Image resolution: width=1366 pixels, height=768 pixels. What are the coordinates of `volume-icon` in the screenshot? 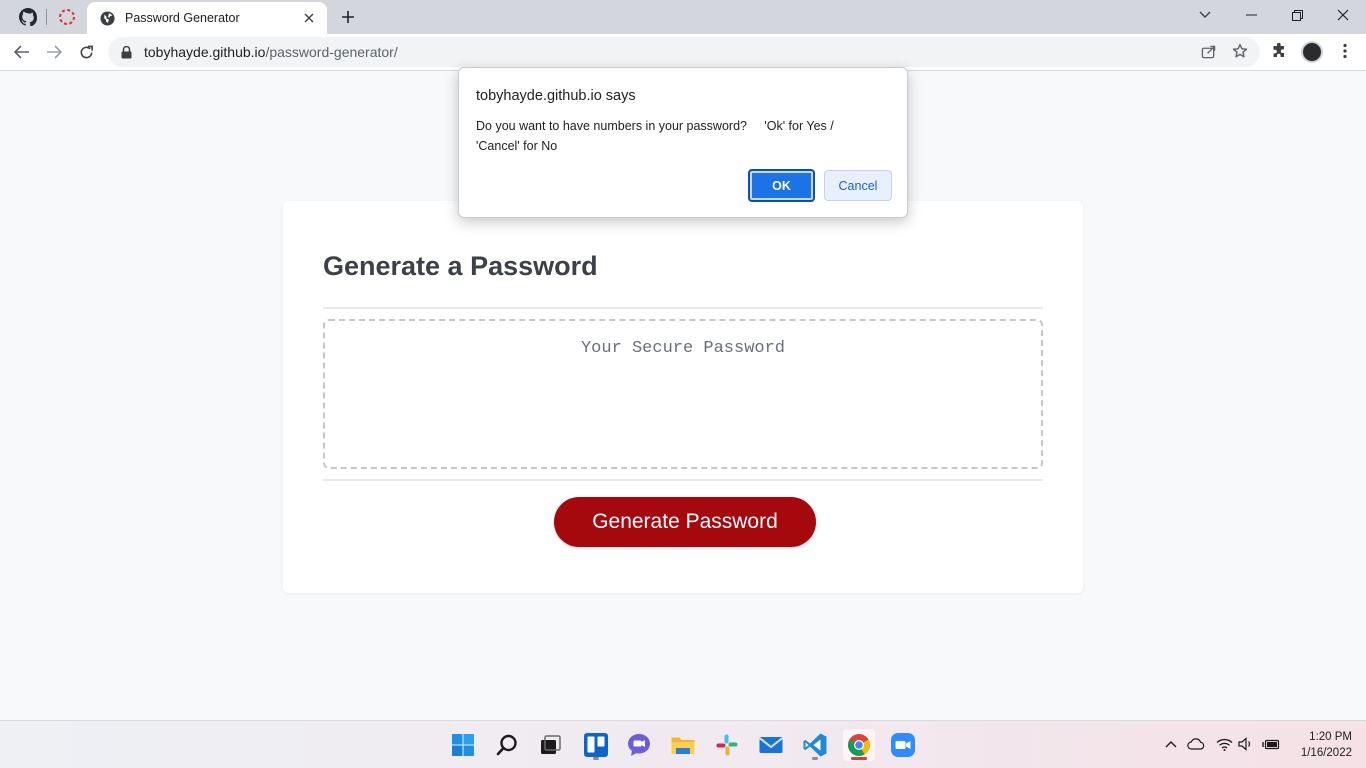 It's located at (1246, 744).